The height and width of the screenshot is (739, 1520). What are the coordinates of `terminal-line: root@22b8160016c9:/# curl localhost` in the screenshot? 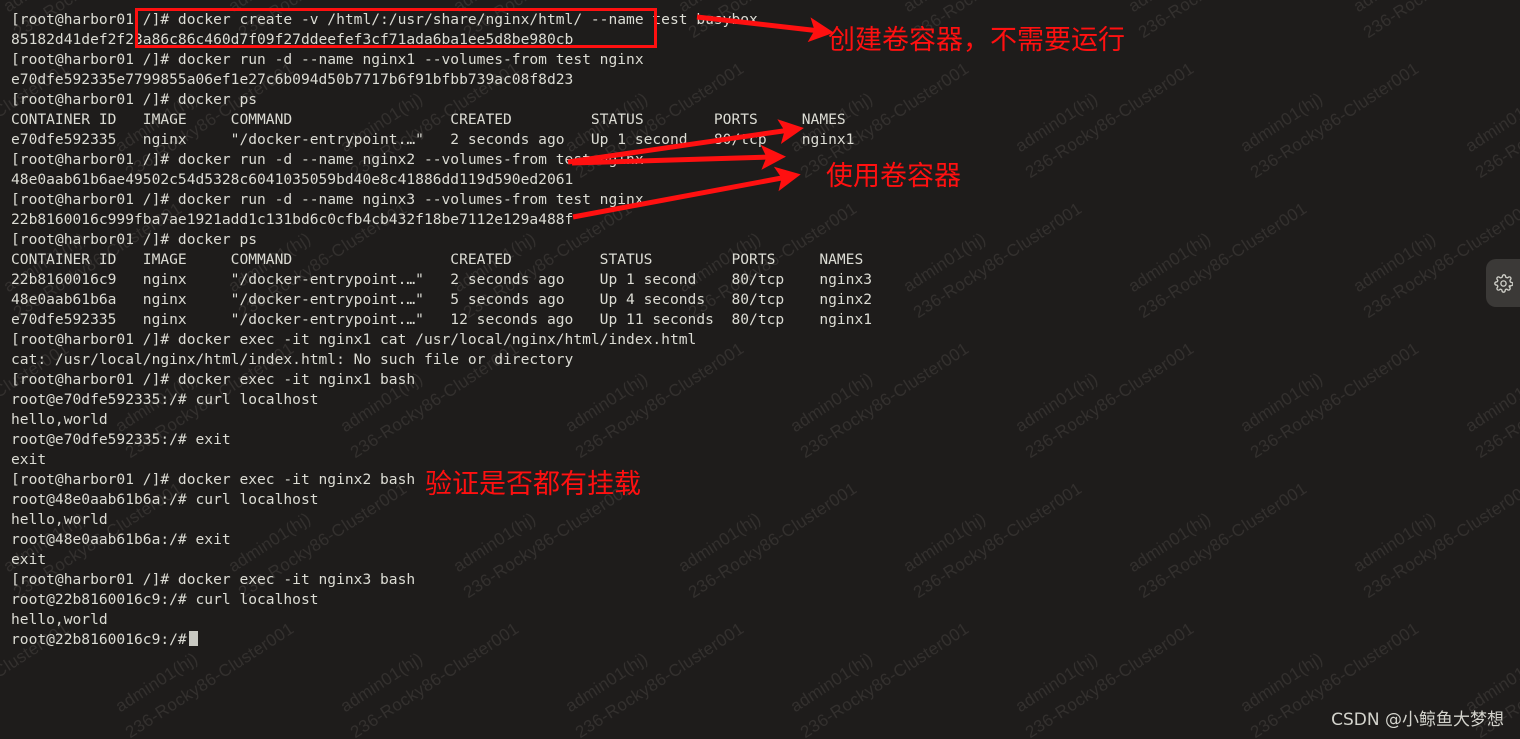 It's located at (165, 599).